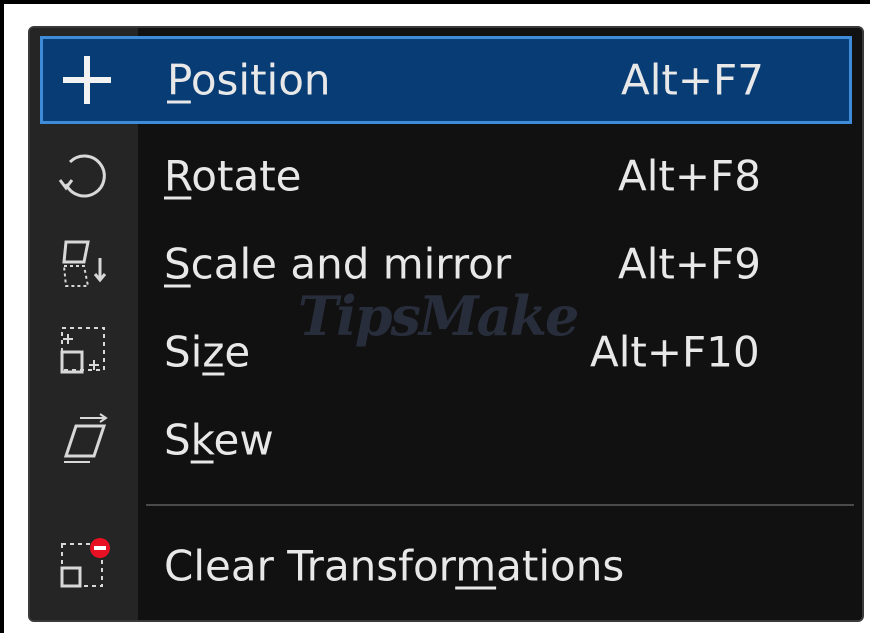  Describe the element at coordinates (84, 566) in the screenshot. I see `clear-transformations-icon` at that location.